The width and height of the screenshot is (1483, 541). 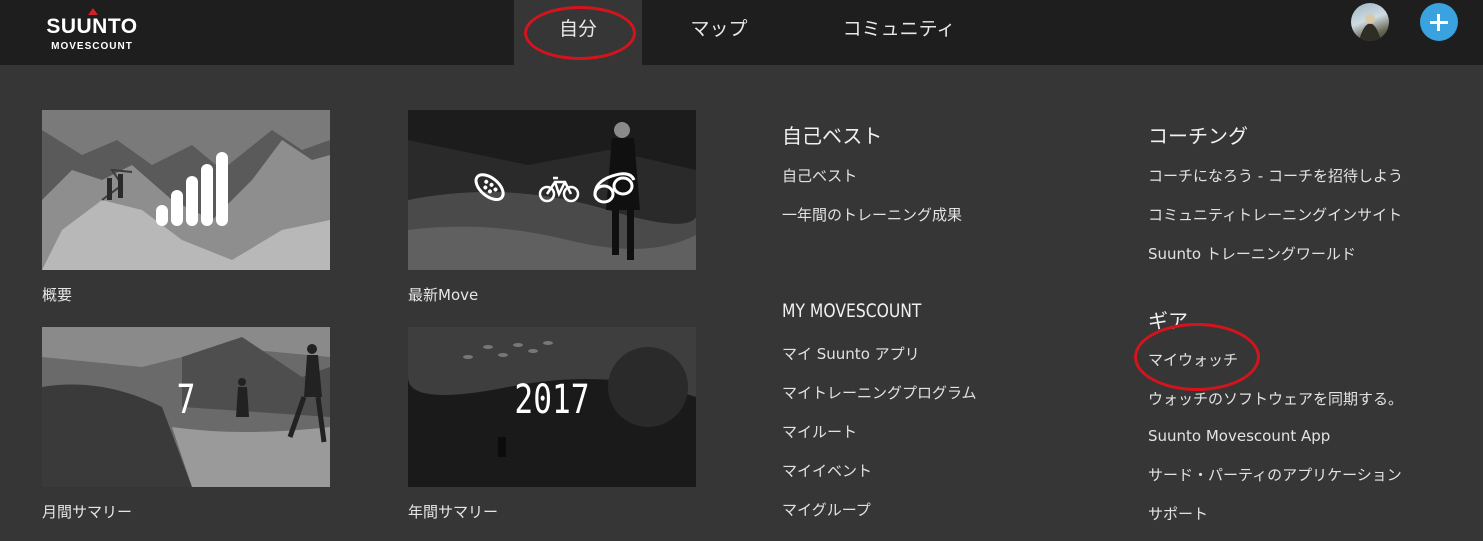 What do you see at coordinates (87, 511) in the screenshot?
I see `tile-monthly-summary-label: 月間サマリー` at bounding box center [87, 511].